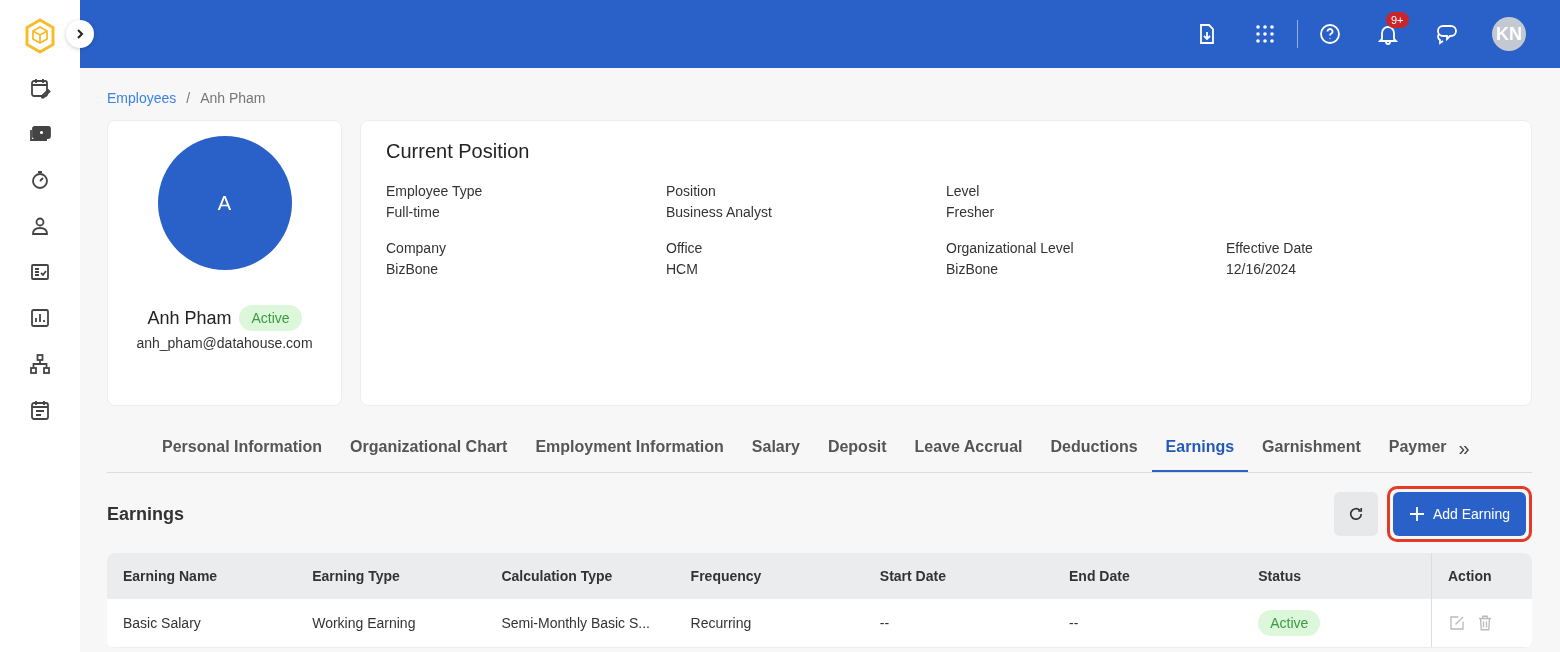  What do you see at coordinates (458, 151) in the screenshot?
I see `card-title: Current Position` at bounding box center [458, 151].